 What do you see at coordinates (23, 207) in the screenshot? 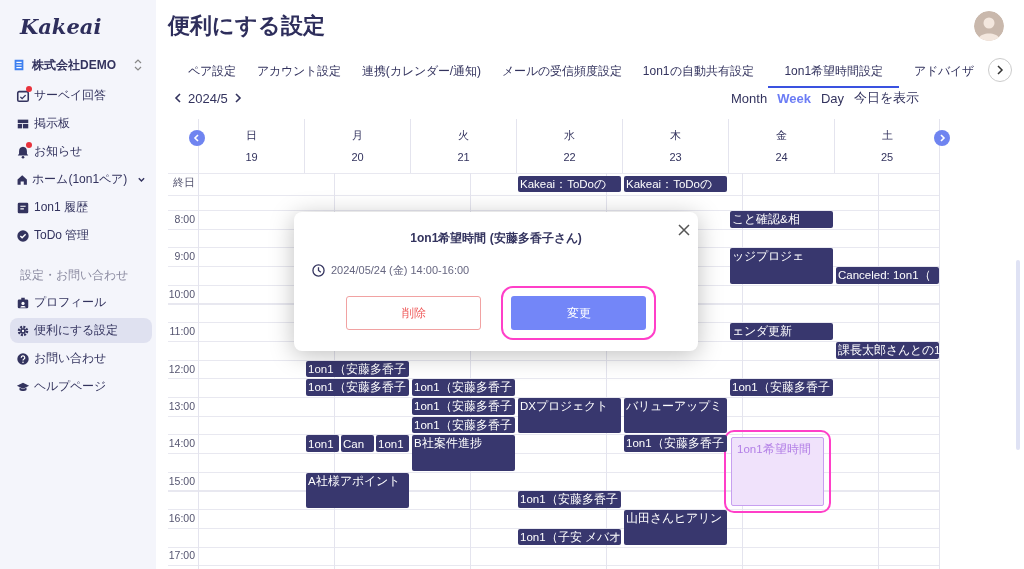
I see `note-icon` at bounding box center [23, 207].